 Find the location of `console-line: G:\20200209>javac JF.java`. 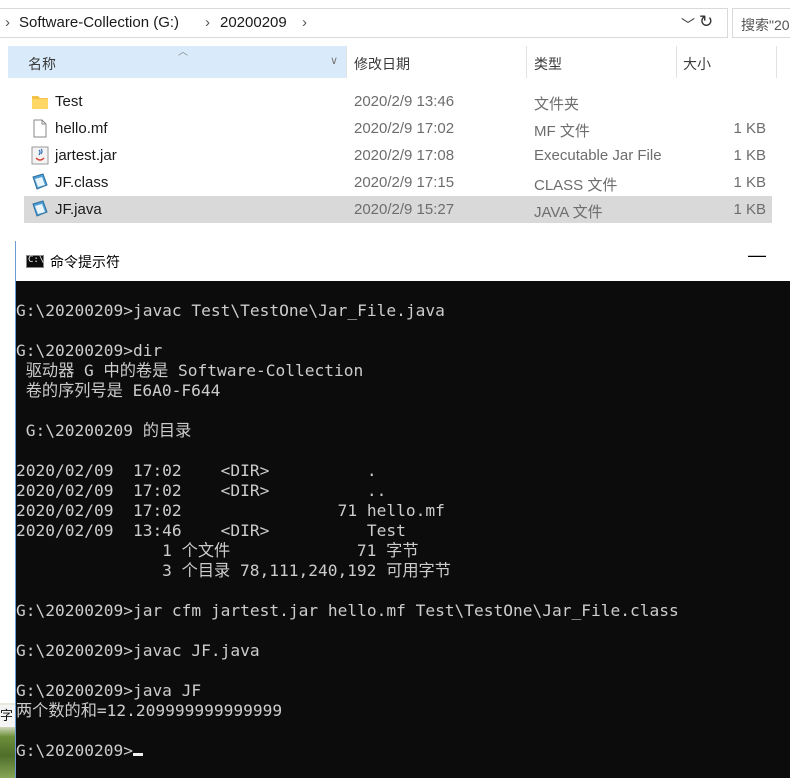

console-line: G:\20200209>javac JF.java is located at coordinates (138, 650).